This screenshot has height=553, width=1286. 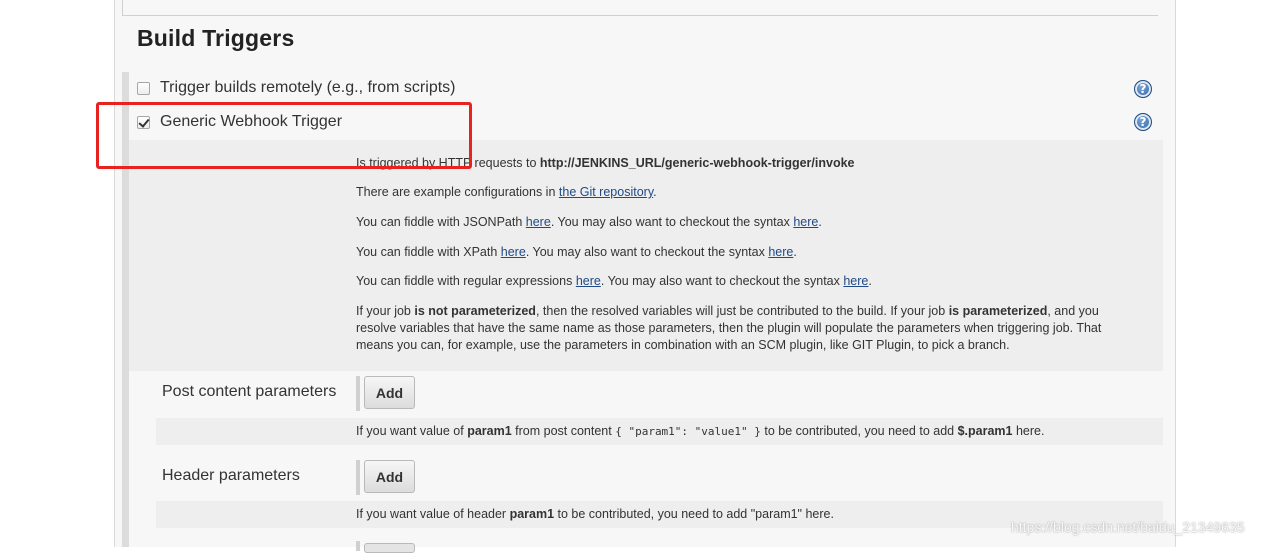 I want to click on header-params-add-button: Add, so click(x=389, y=476).